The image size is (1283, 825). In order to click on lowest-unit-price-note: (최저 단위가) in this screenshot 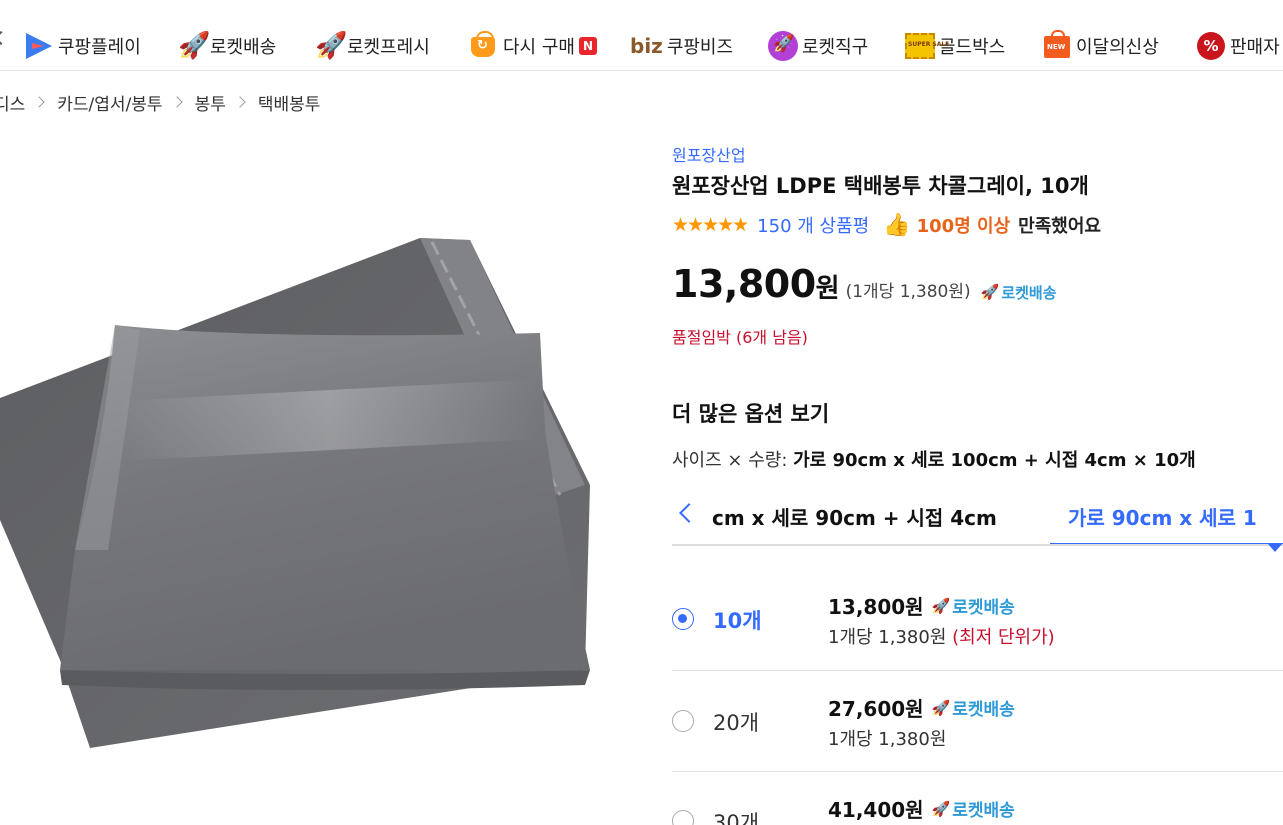, I will do `click(1003, 637)`.